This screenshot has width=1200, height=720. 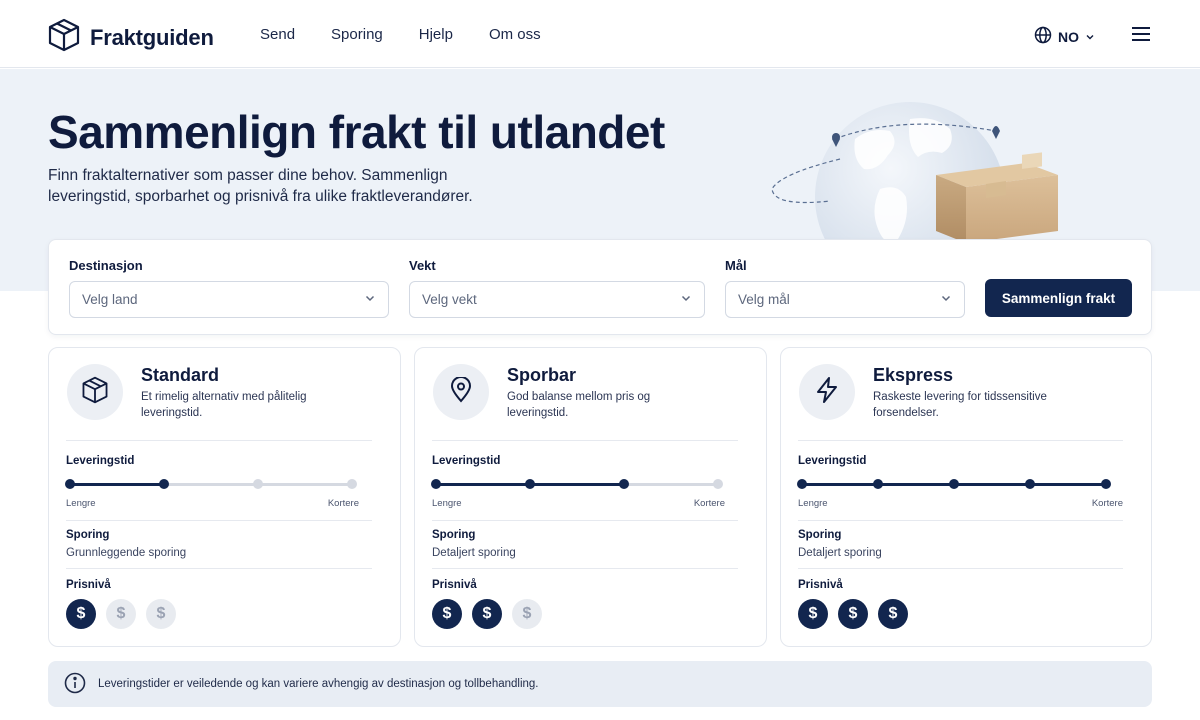 I want to click on language-selector: NO, so click(x=1064, y=36).